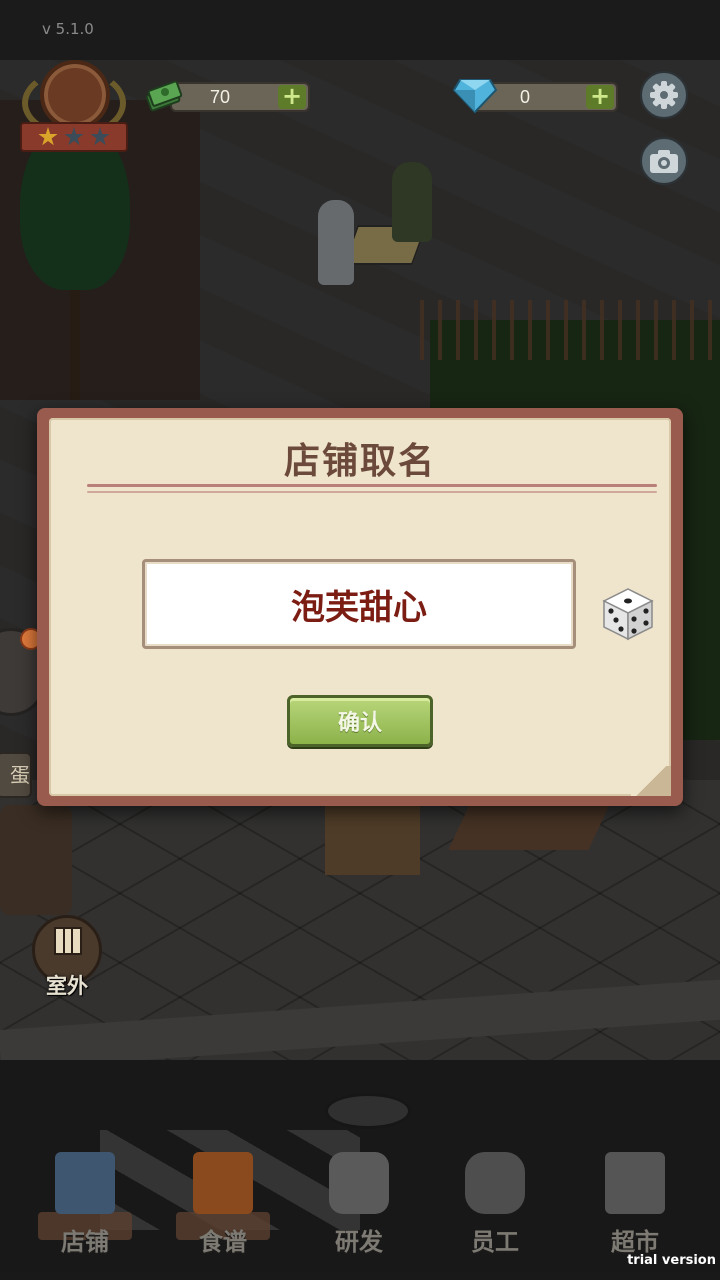 This screenshot has height=1280, width=720. I want to click on cash-register-icon, so click(635, 1183).